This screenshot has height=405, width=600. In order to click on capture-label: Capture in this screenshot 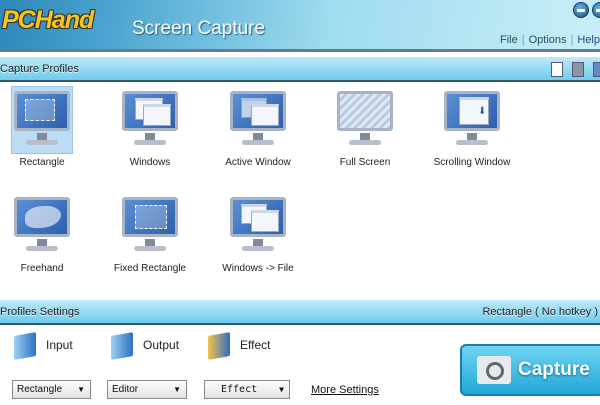, I will do `click(554, 369)`.